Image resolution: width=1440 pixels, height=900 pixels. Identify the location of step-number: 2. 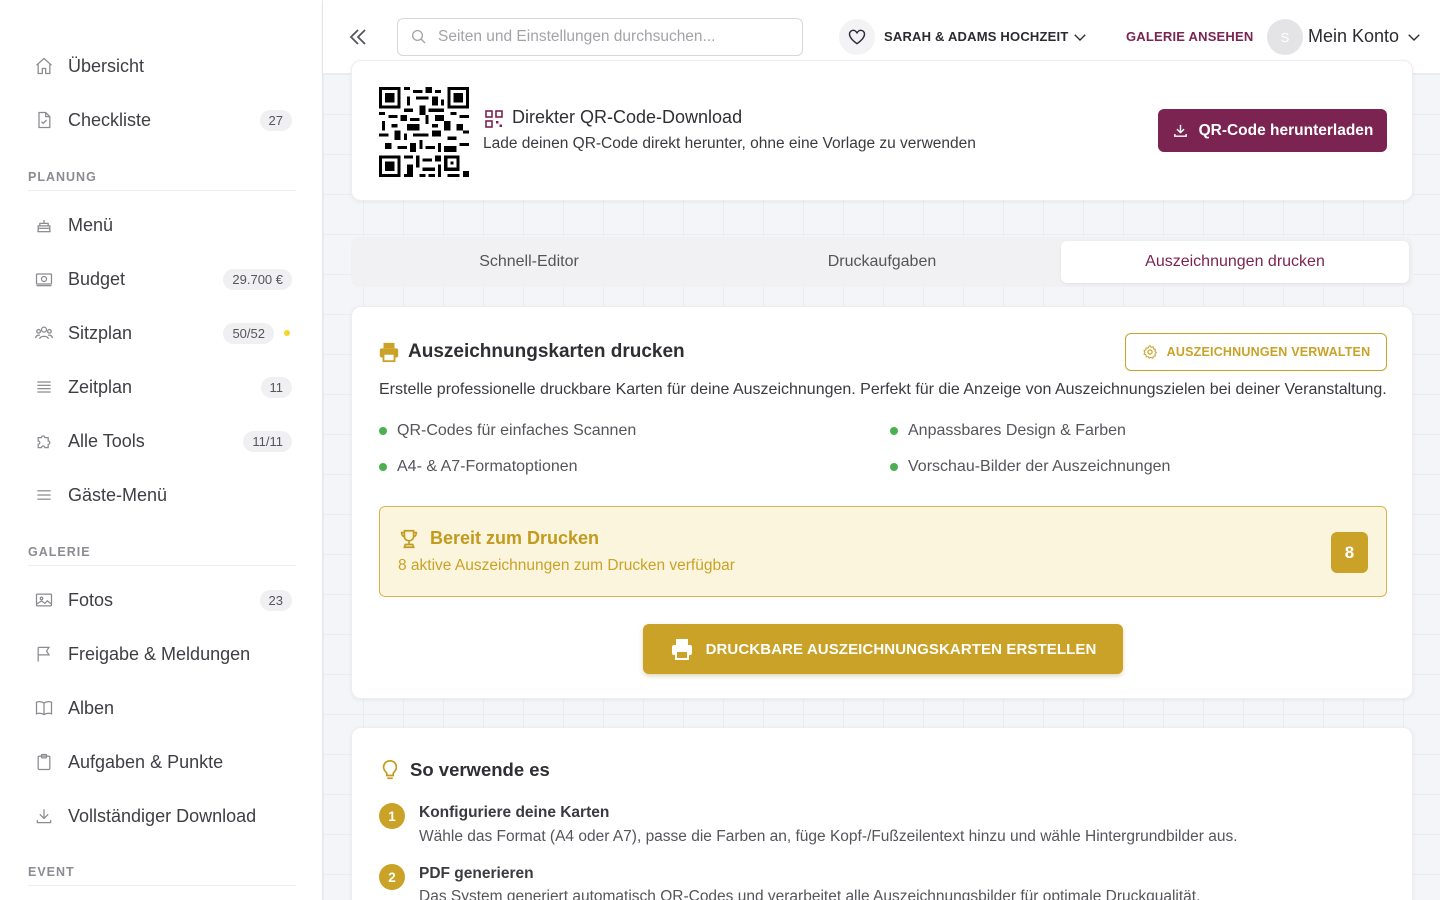
(392, 877).